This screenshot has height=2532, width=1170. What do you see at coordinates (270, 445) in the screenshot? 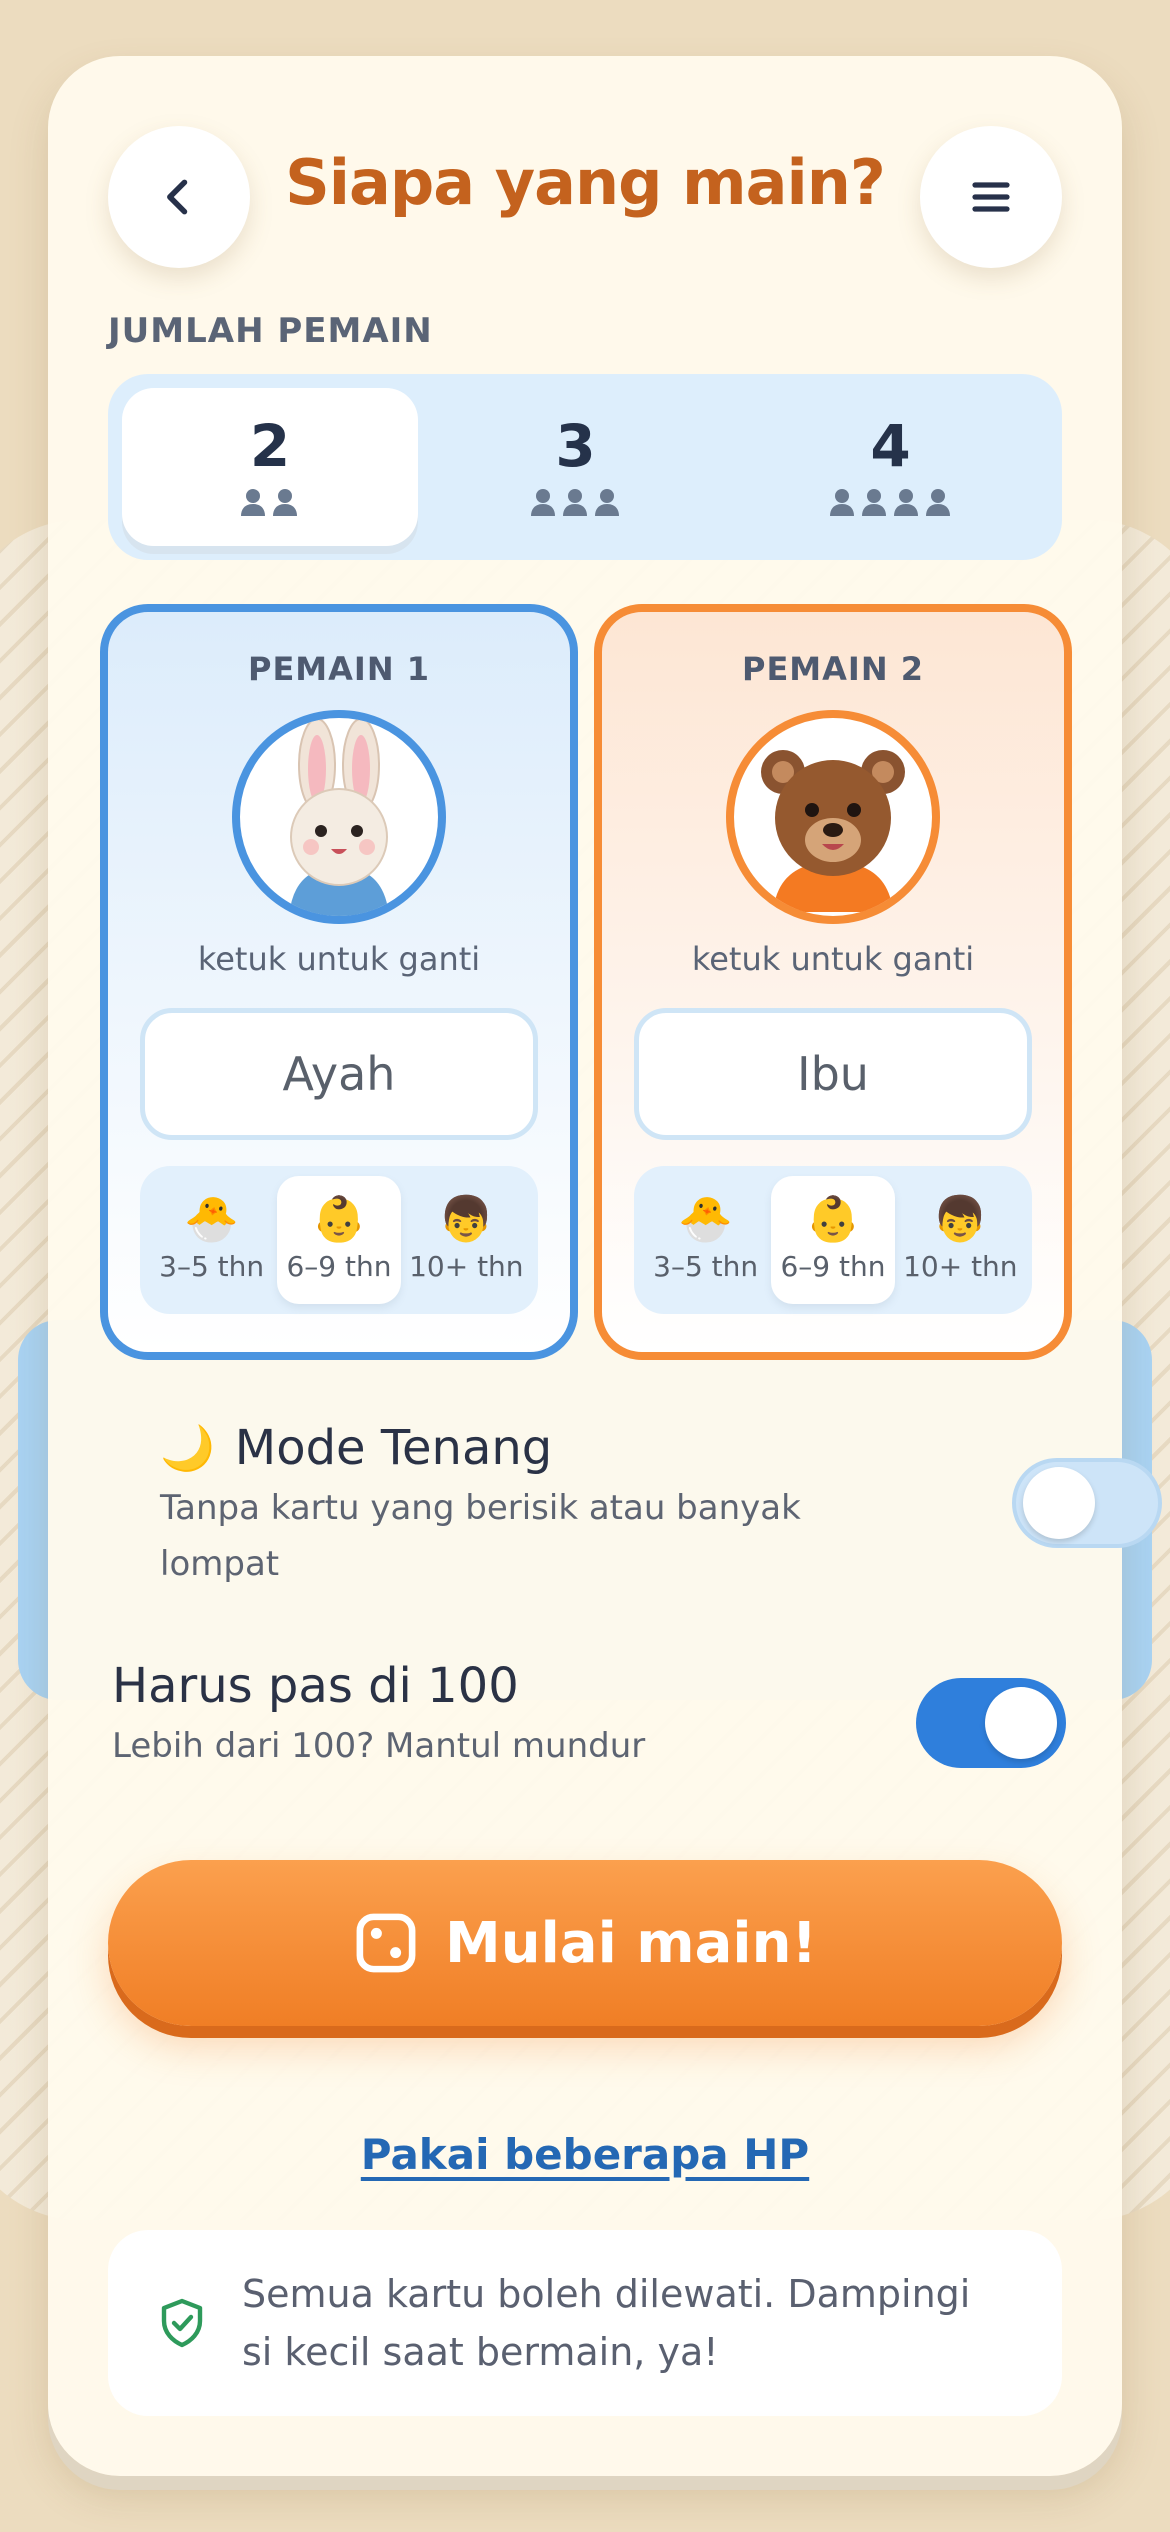
I see `count-value: 2` at bounding box center [270, 445].